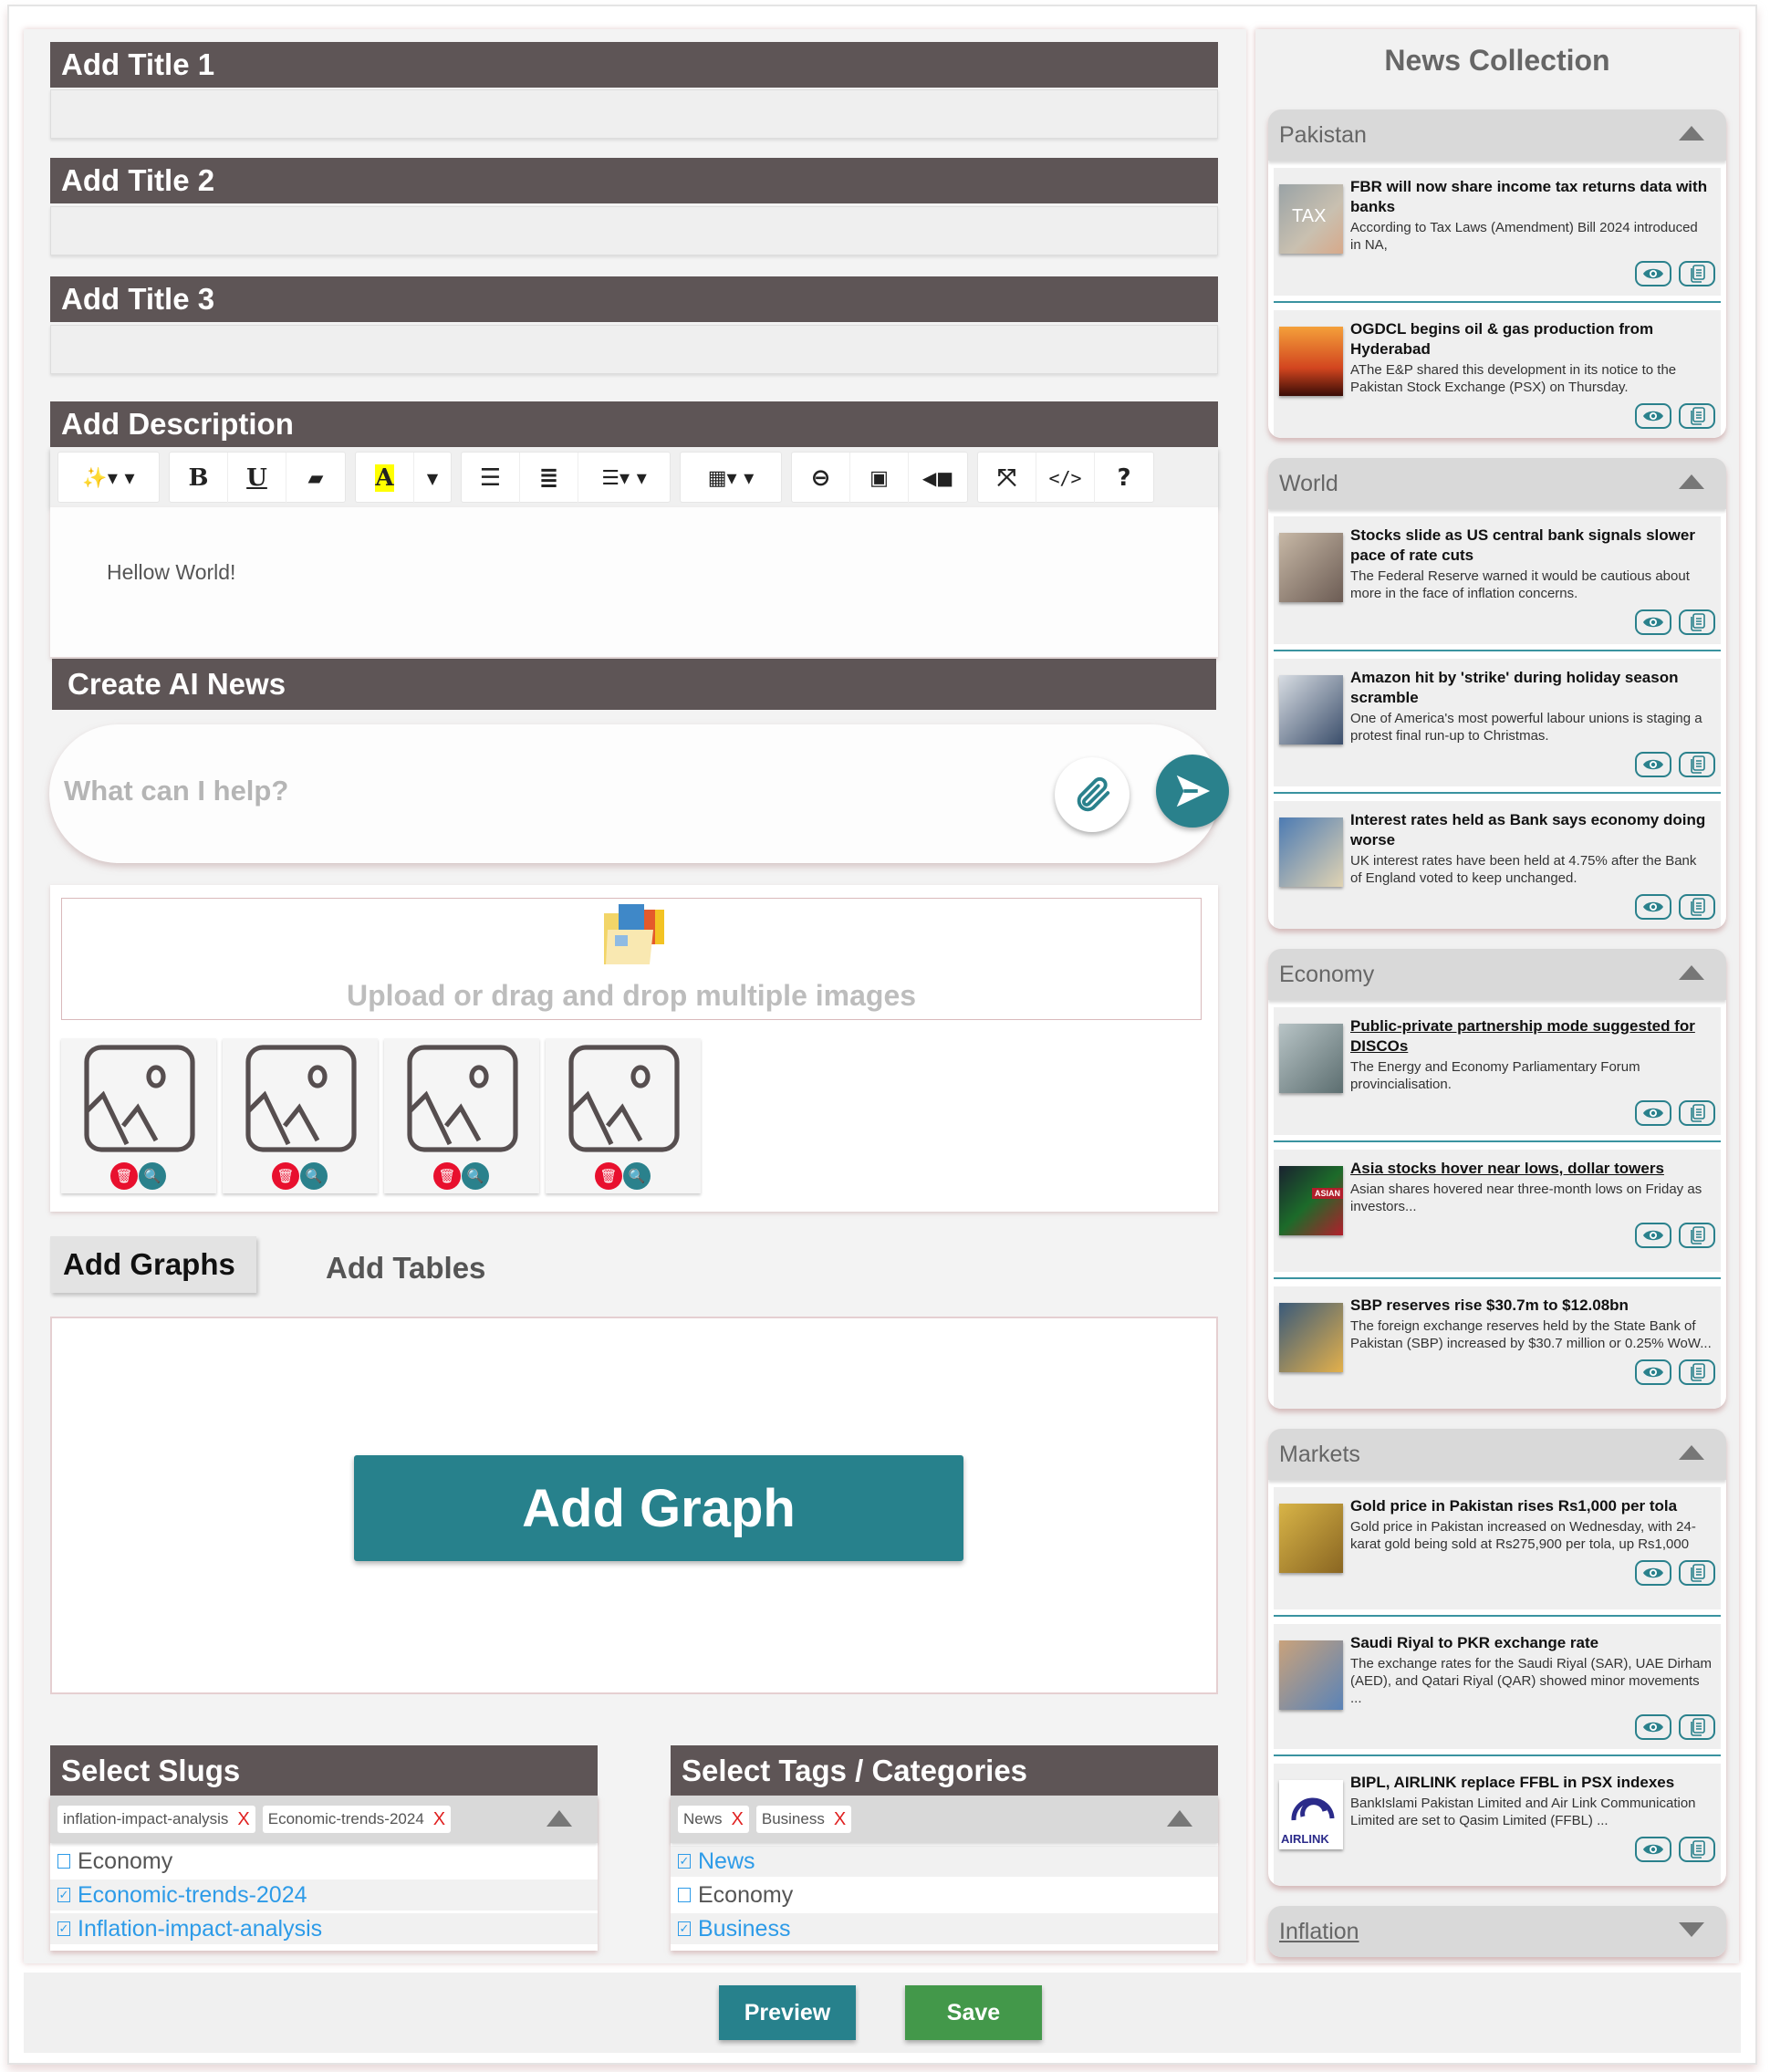 This screenshot has height=2072, width=1770. Describe the element at coordinates (1691, 1929) in the screenshot. I see `caret-down-icon` at that location.